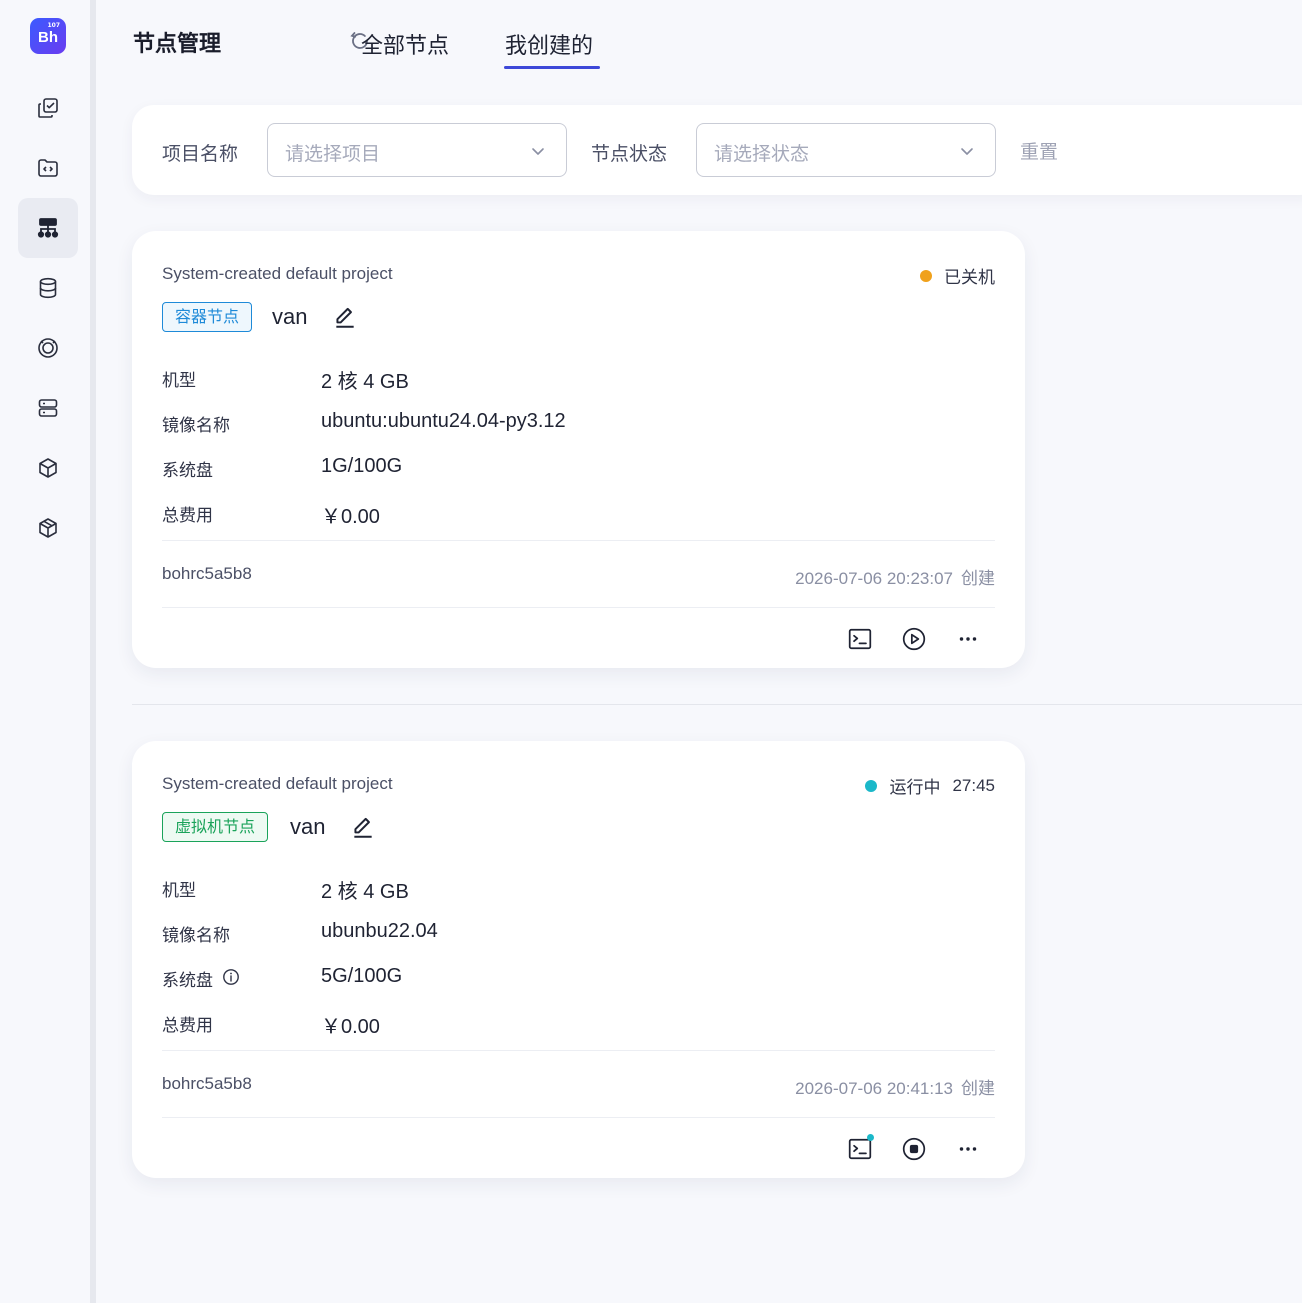 The width and height of the screenshot is (1302, 1303). What do you see at coordinates (443, 421) in the screenshot?
I see `image-value: ubuntu:ubuntu24.04-py3.12` at bounding box center [443, 421].